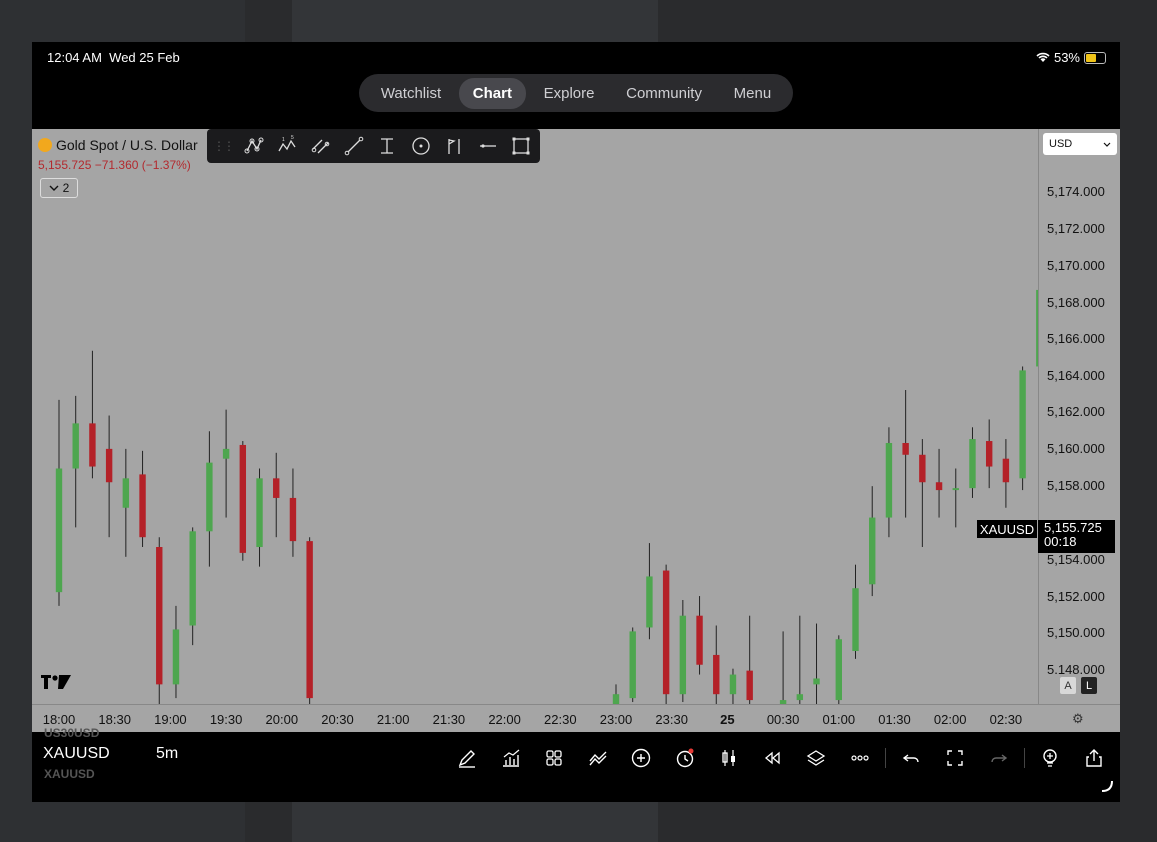  Describe the element at coordinates (641, 758) in the screenshot. I see `add-symbol-icon` at that location.